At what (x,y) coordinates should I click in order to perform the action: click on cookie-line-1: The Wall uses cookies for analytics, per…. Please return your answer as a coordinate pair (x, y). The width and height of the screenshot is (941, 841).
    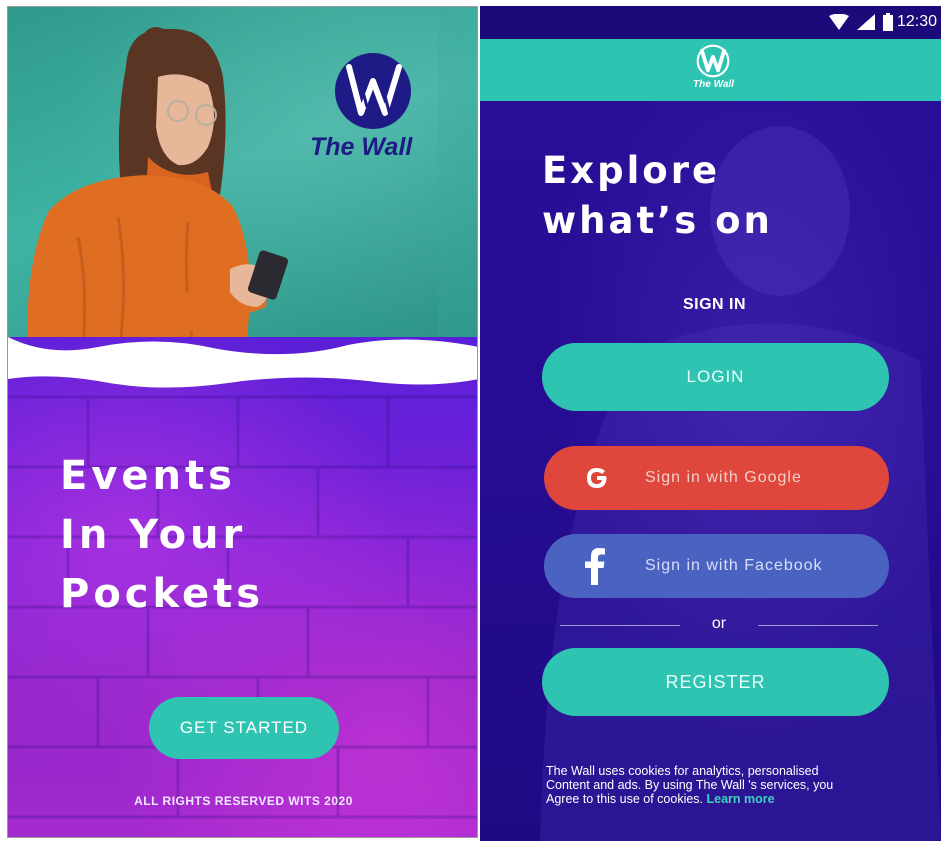
    Looking at the image, I should click on (682, 771).